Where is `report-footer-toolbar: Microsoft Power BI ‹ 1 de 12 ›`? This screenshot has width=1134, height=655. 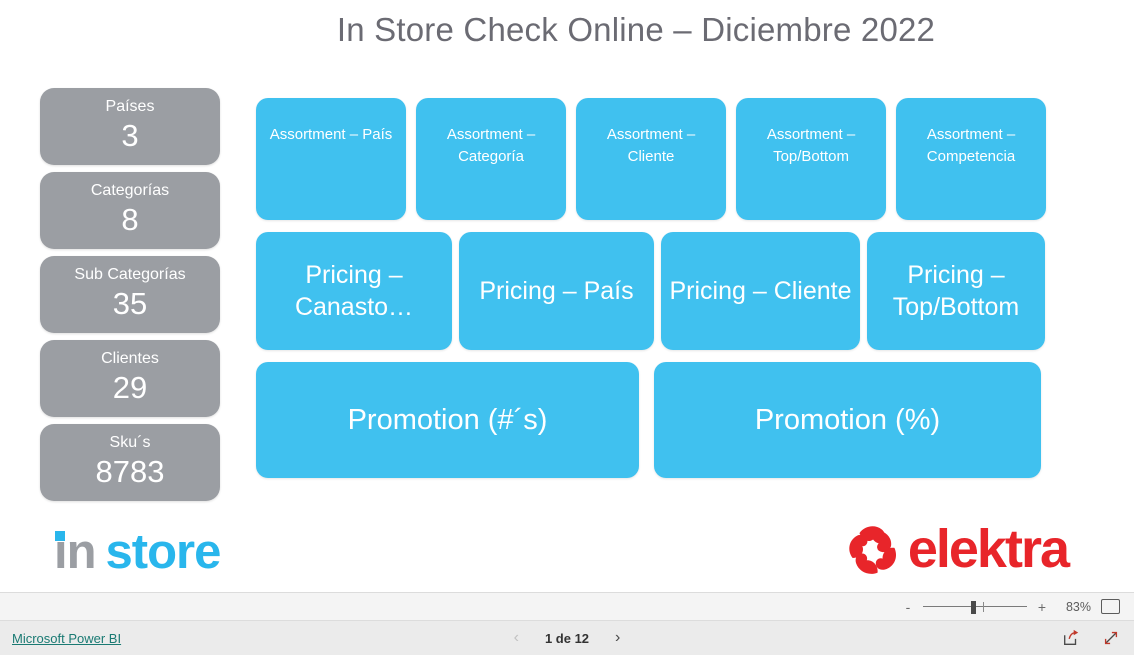 report-footer-toolbar: Microsoft Power BI ‹ 1 de 12 › is located at coordinates (567, 638).